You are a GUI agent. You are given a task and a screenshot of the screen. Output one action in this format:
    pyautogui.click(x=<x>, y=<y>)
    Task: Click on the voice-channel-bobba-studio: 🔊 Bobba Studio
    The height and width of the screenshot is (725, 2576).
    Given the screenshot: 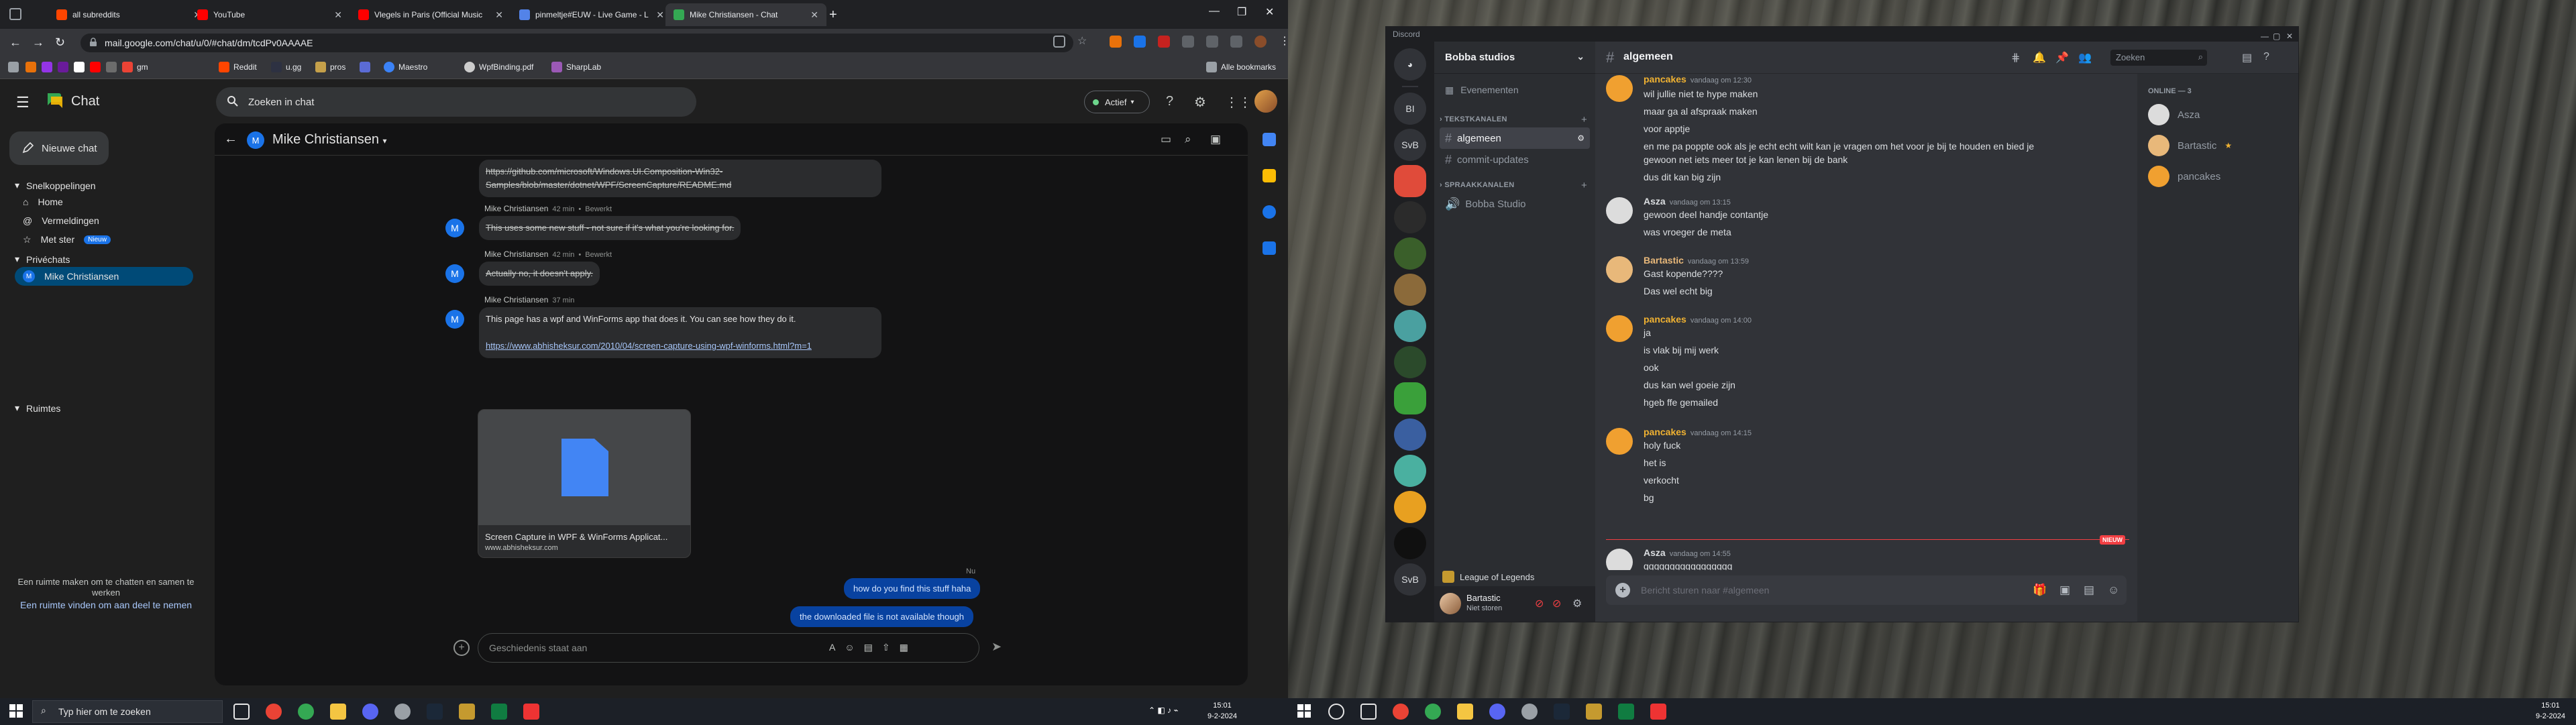 What is the action you would take?
    pyautogui.click(x=1515, y=204)
    